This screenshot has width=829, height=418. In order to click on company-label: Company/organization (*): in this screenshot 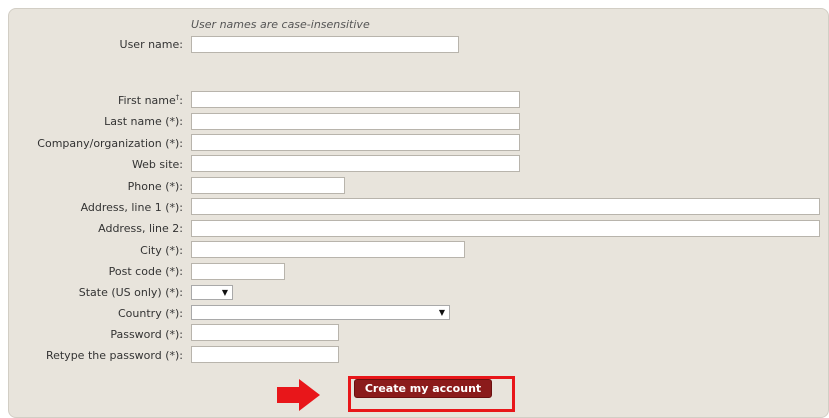, I will do `click(110, 143)`.